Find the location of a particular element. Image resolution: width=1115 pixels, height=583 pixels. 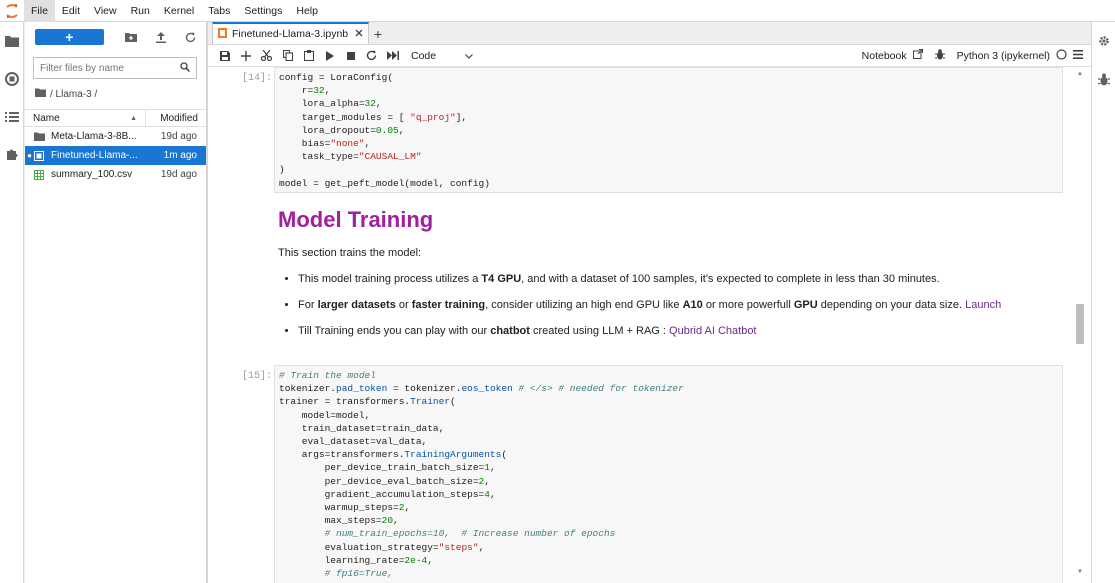

file-filter-box is located at coordinates (115, 68).